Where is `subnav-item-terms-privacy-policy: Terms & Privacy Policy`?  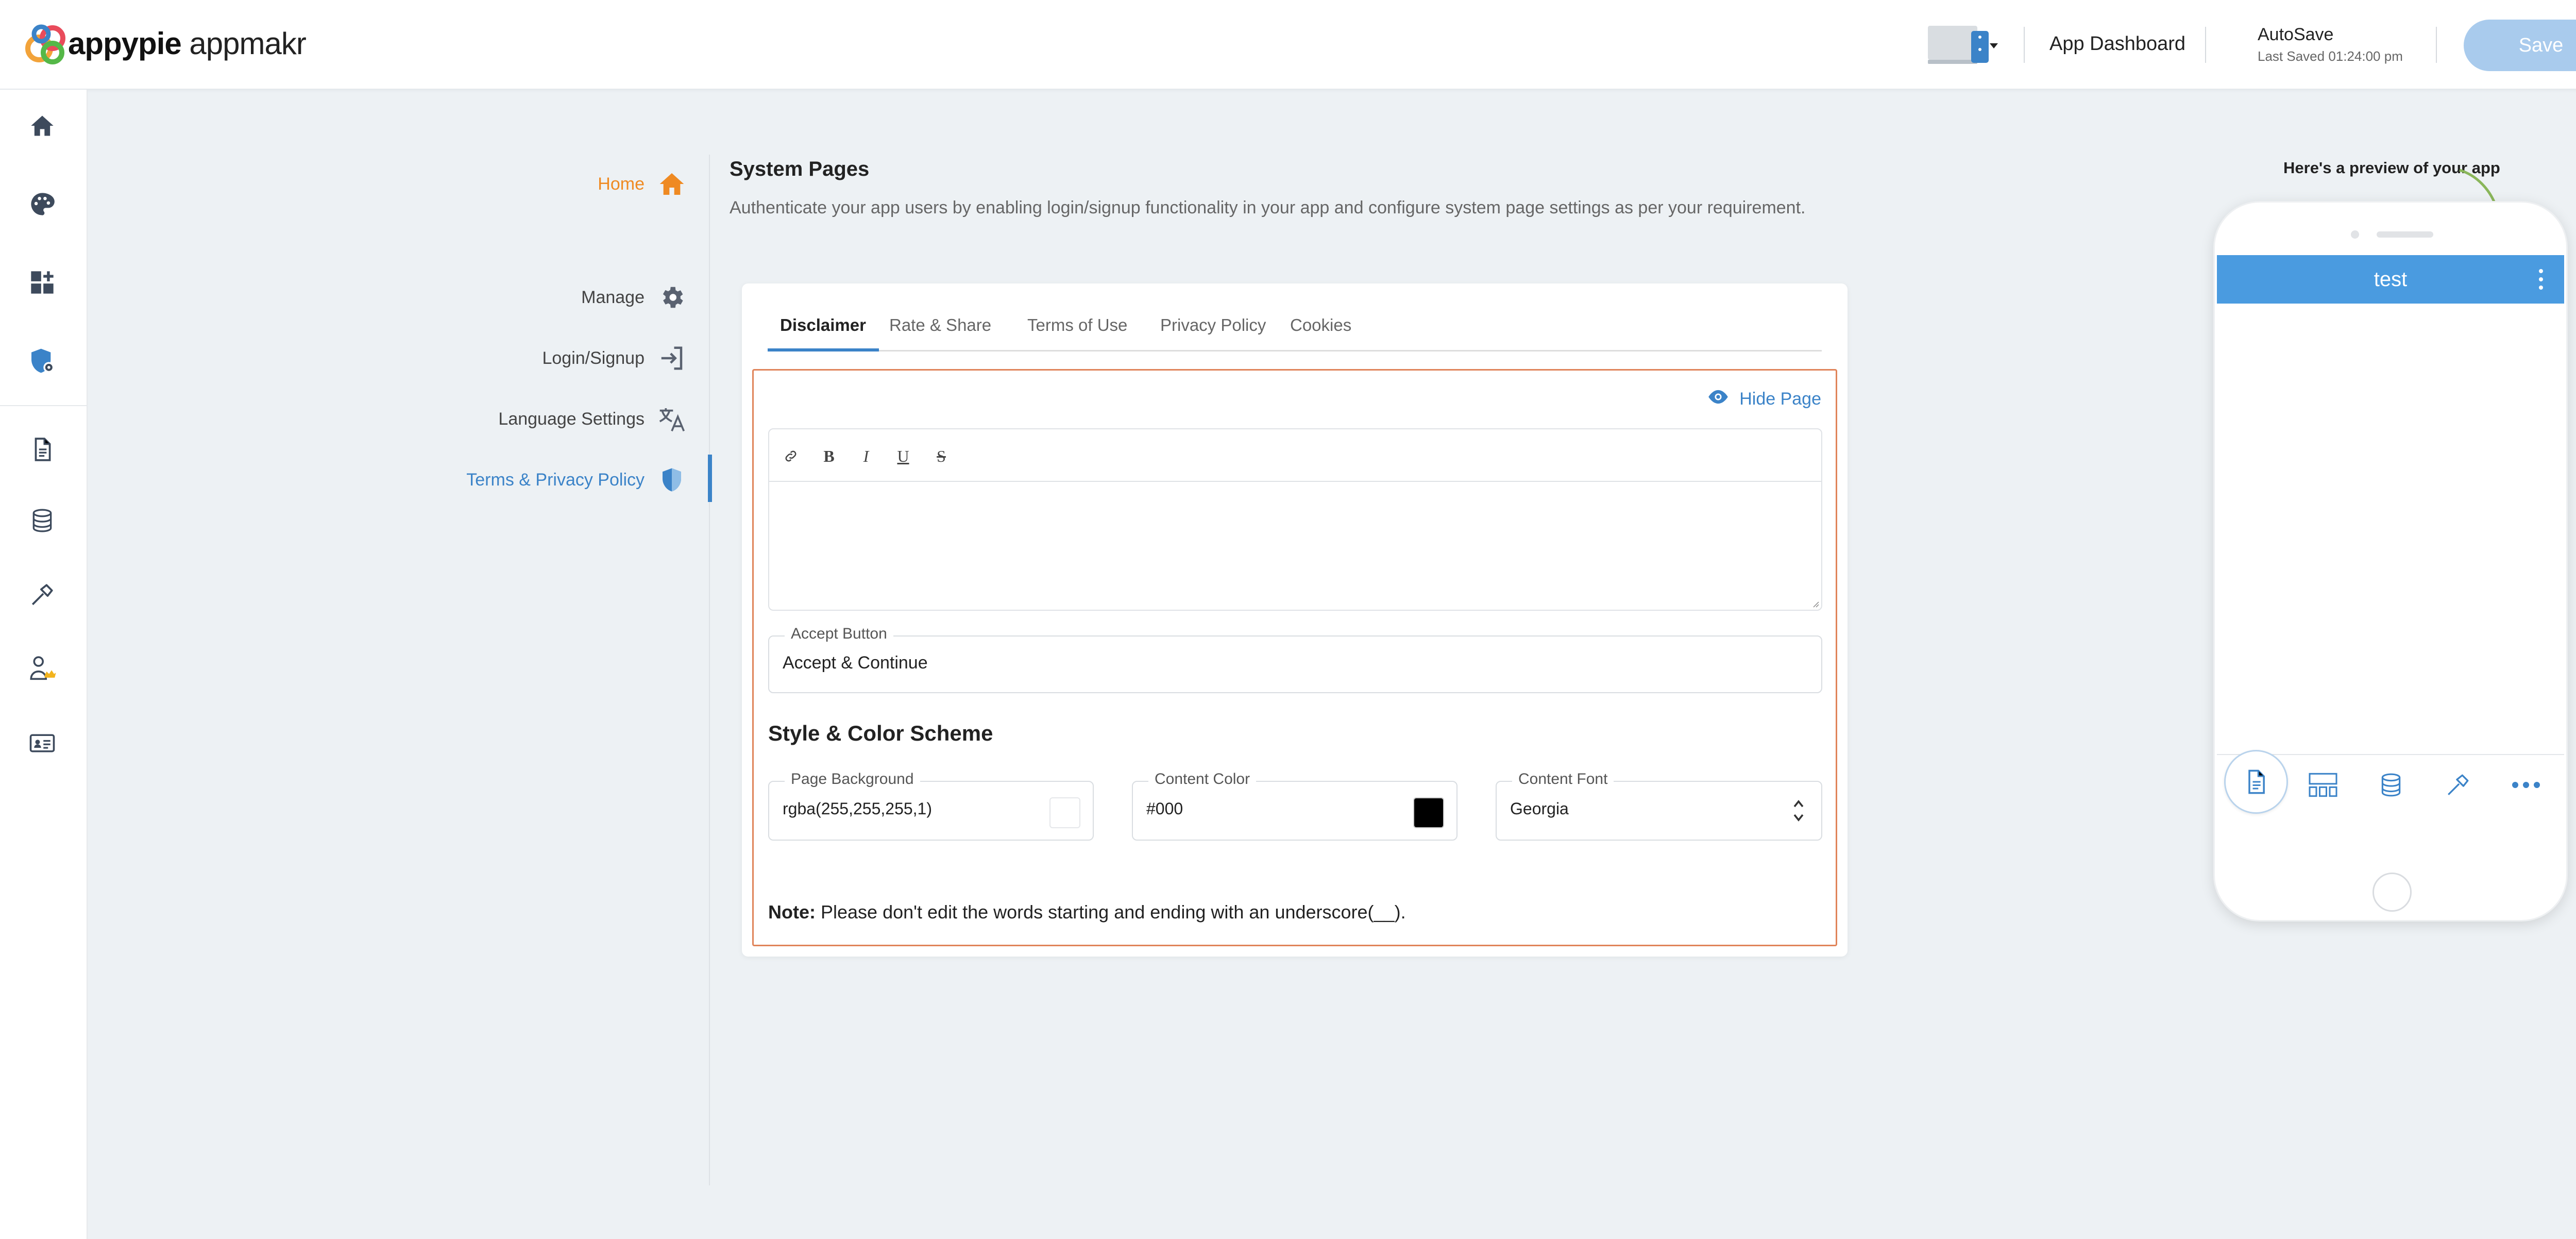 subnav-item-terms-privacy-policy: Terms & Privacy Policy is located at coordinates (576, 480).